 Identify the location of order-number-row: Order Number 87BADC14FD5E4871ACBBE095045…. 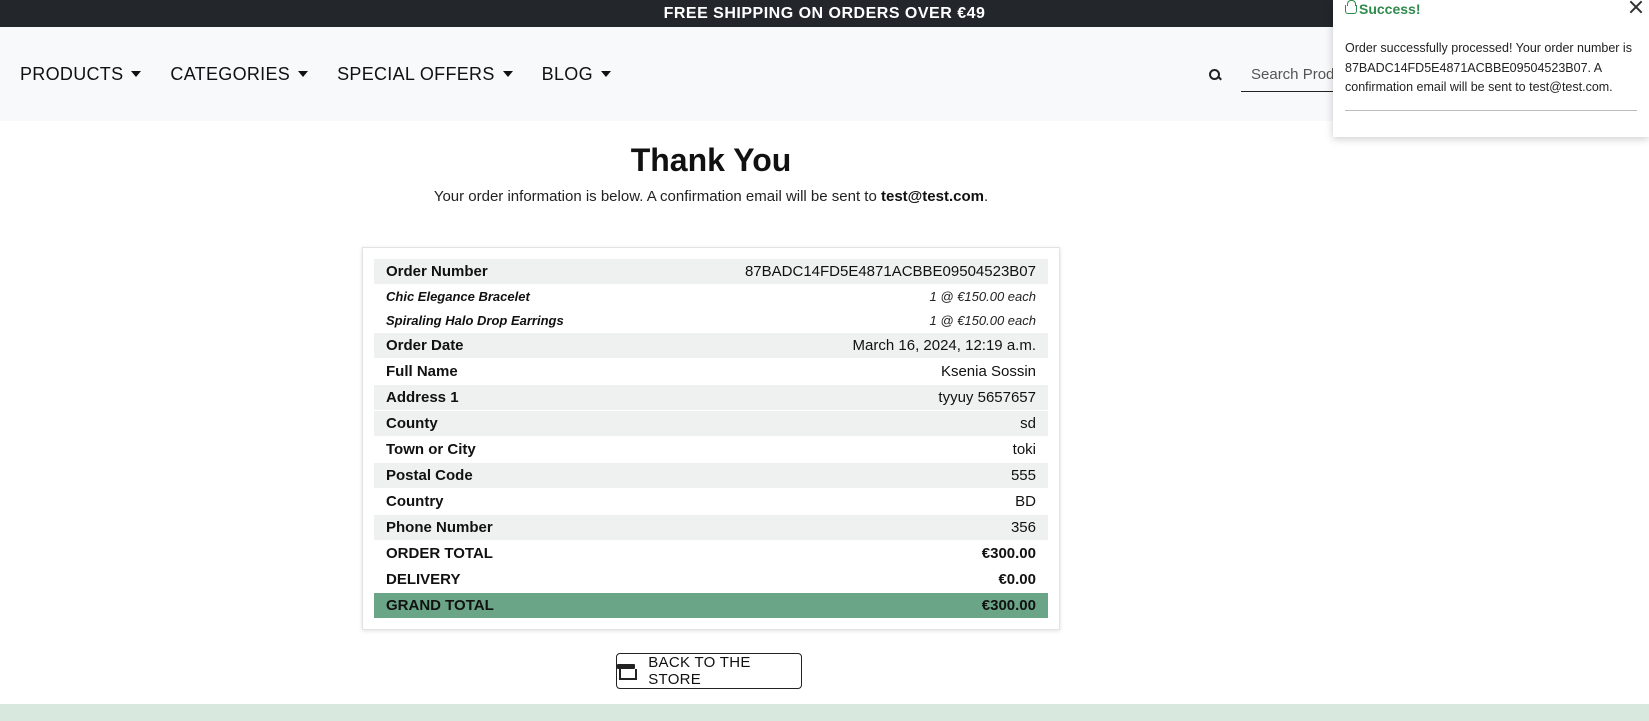
(711, 271).